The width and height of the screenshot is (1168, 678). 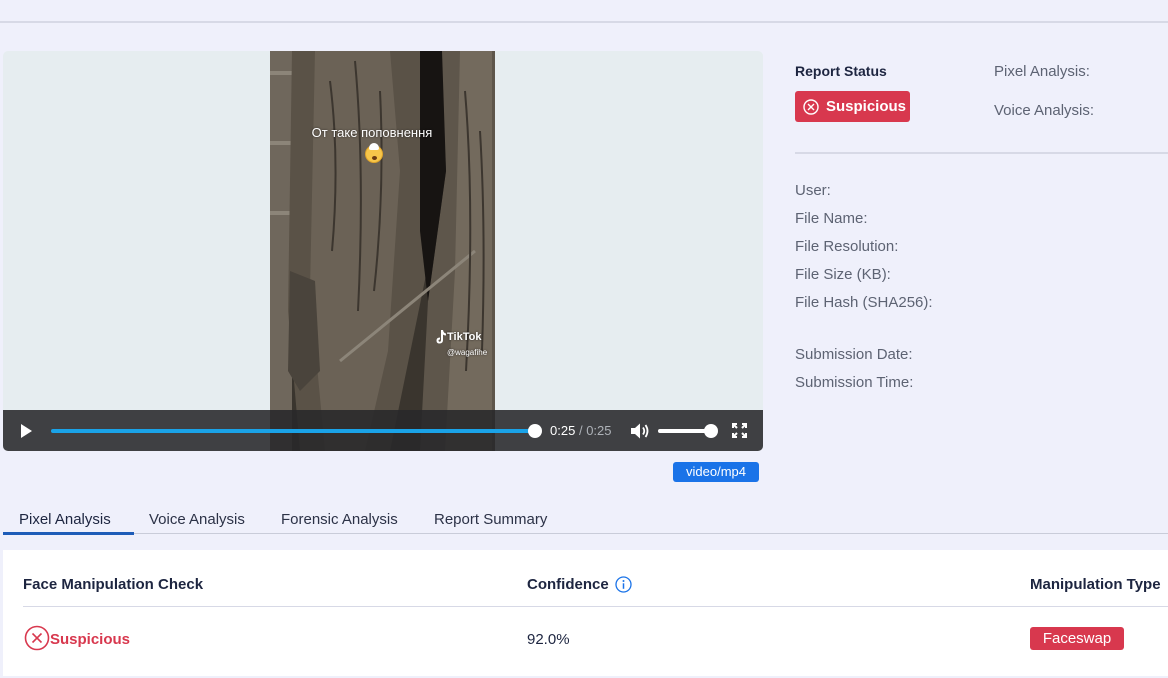 I want to click on volume-icon, so click(x=640, y=431).